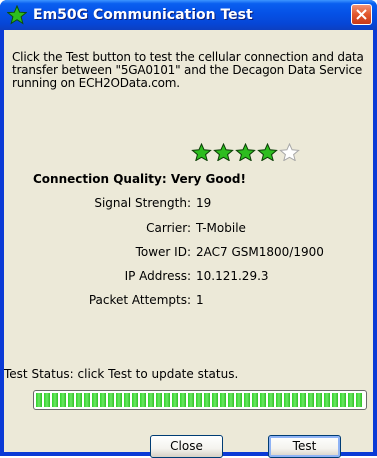 The width and height of the screenshot is (377, 458). I want to click on info-row-tower-id: Tower ID: 2AC7 GSM1800/1900, so click(188, 252).